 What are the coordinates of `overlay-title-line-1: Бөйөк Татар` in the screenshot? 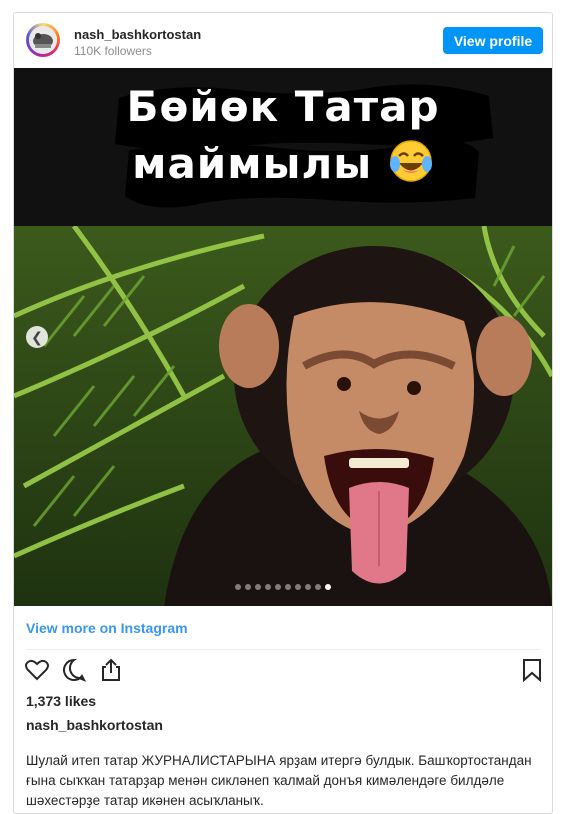 It's located at (283, 106).